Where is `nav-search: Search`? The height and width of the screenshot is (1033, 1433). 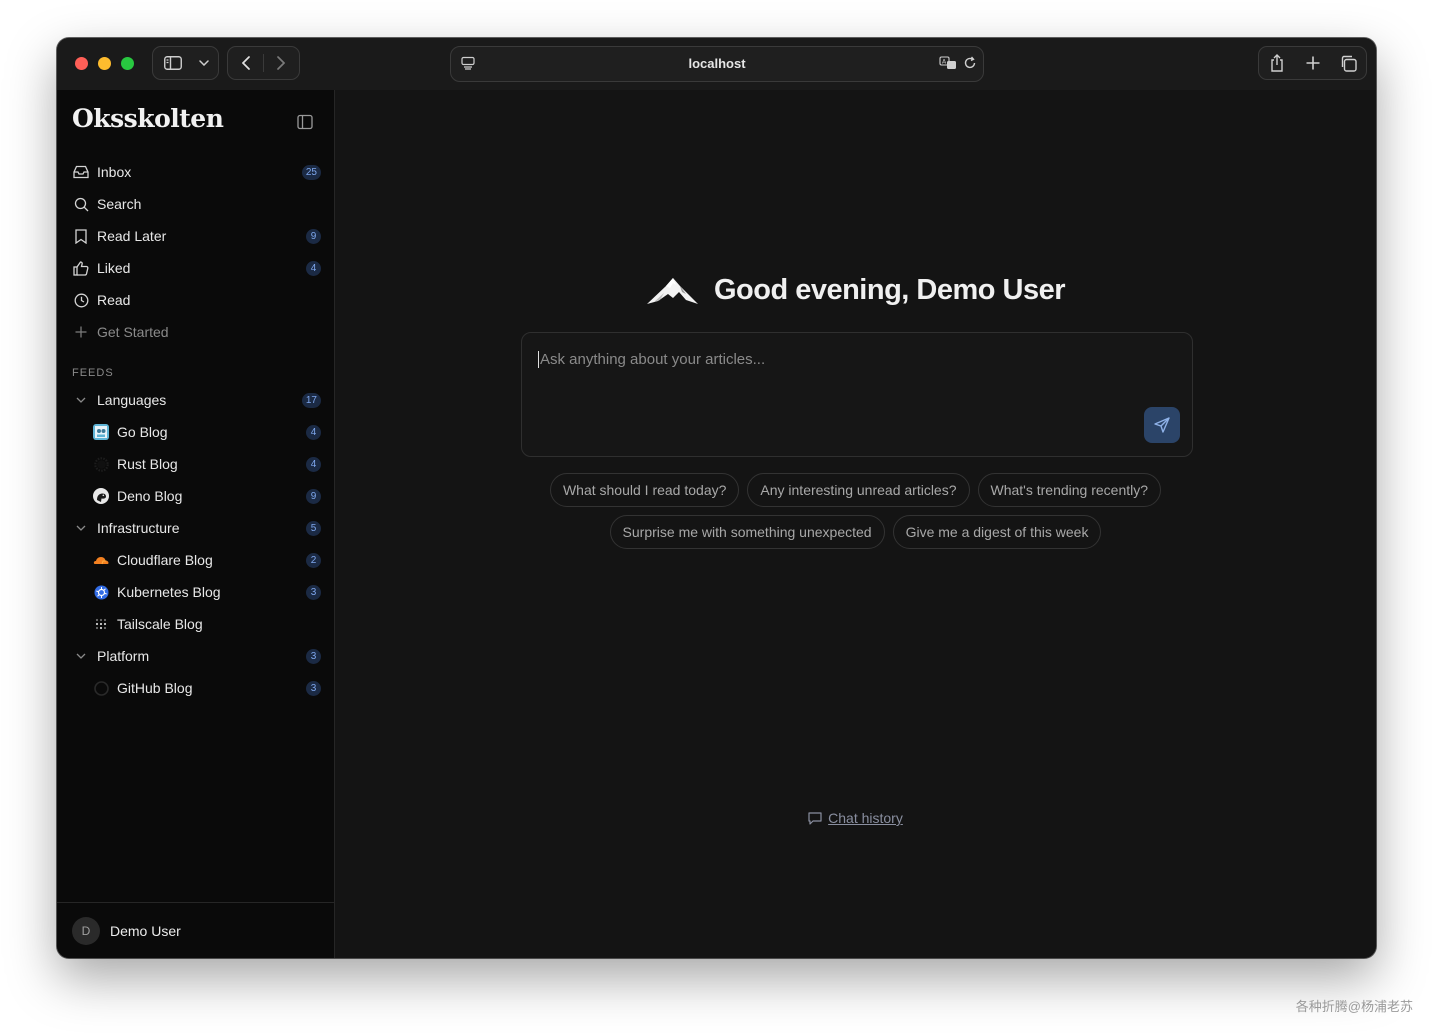 nav-search: Search is located at coordinates (196, 204).